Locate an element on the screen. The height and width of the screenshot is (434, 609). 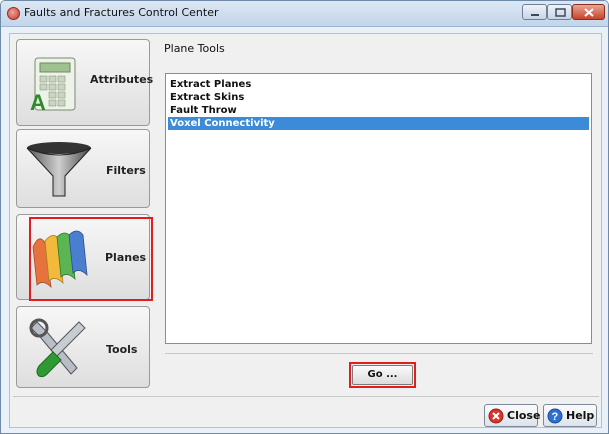
tools-icon is located at coordinates (57, 348).